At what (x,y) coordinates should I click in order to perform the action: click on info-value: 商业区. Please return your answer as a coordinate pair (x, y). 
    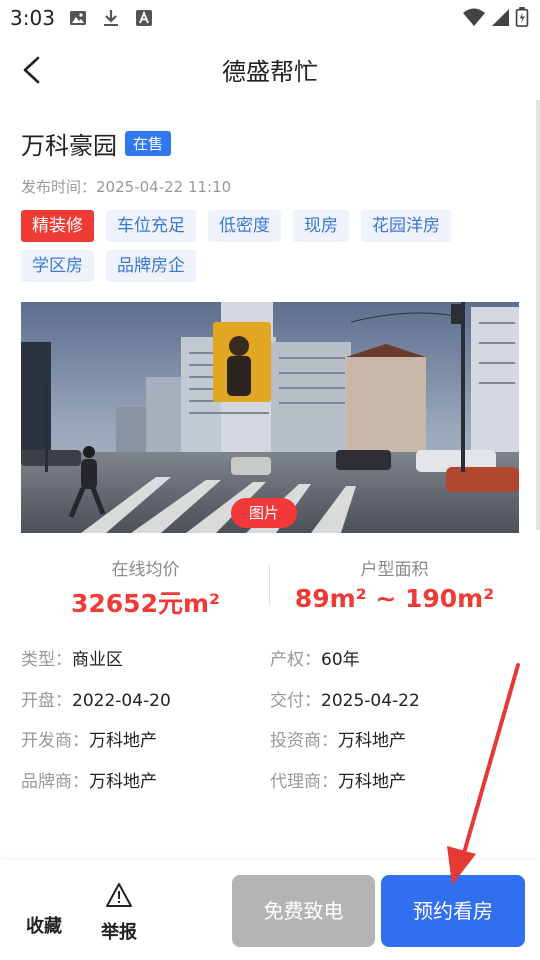
    Looking at the image, I should click on (97, 660).